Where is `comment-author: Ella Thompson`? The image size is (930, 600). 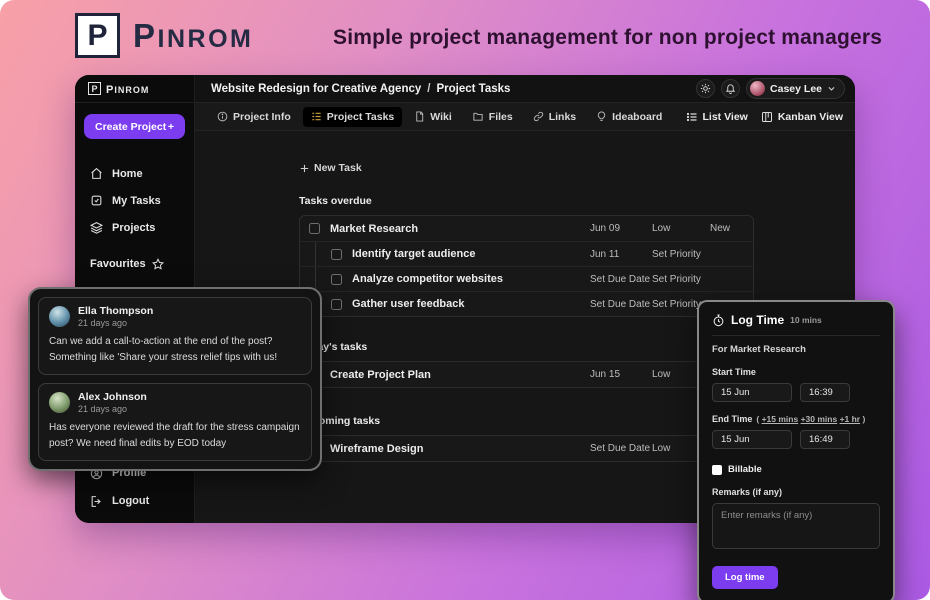
comment-author: Ella Thompson is located at coordinates (116, 311).